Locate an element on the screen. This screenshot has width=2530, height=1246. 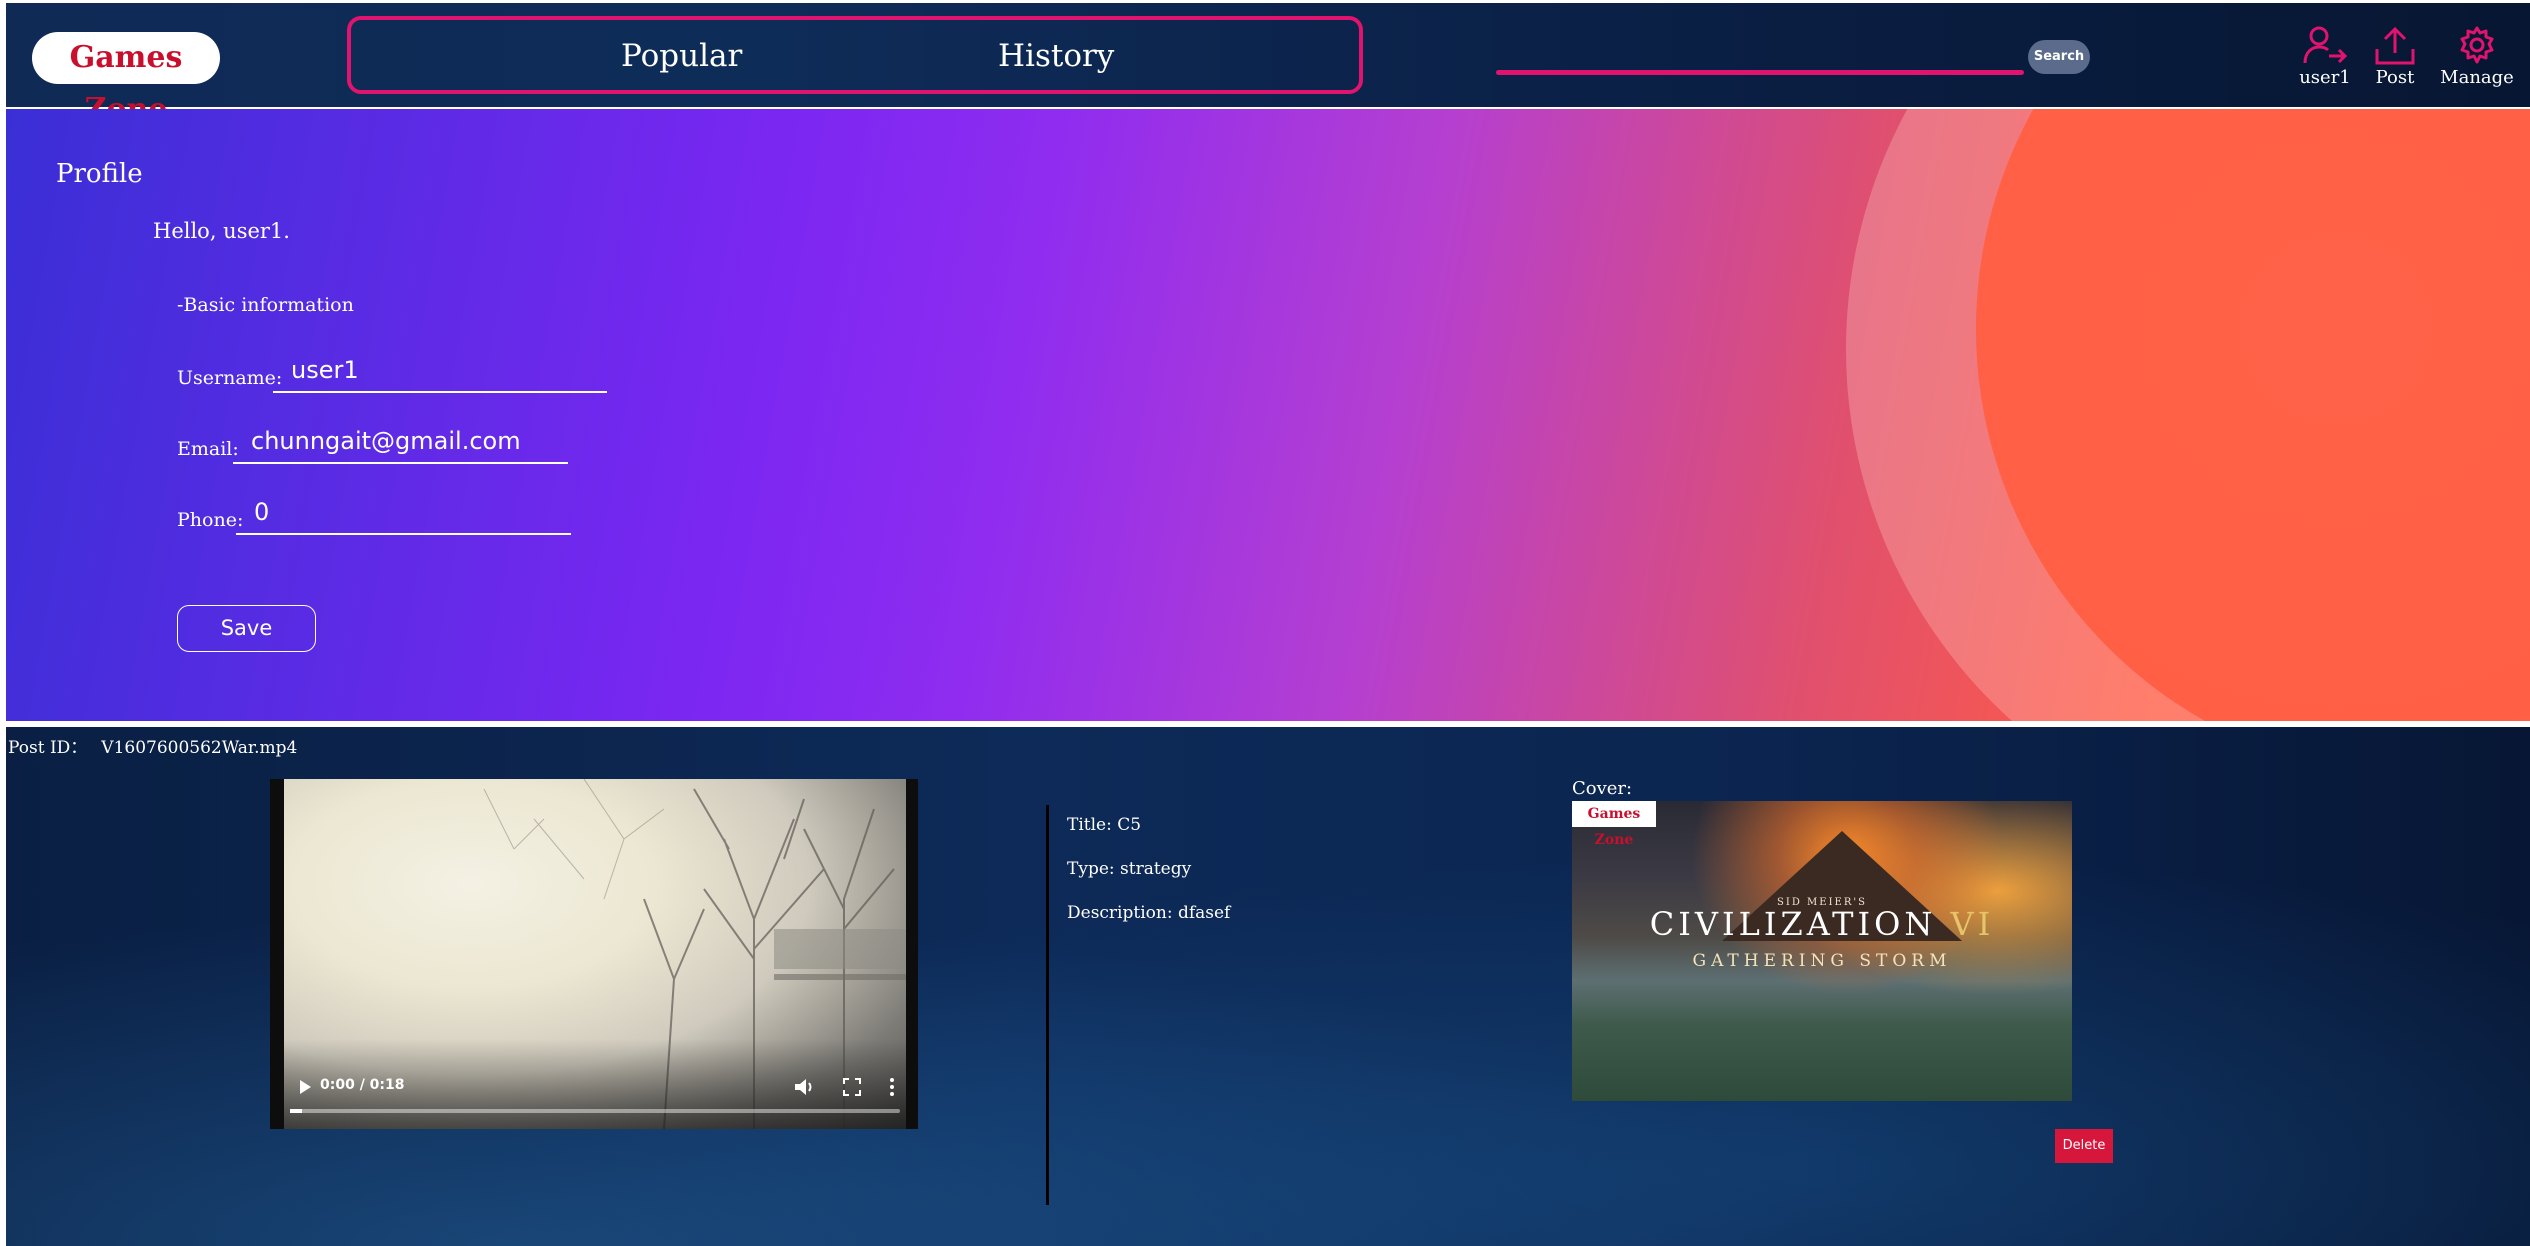
main-nav: Popular History is located at coordinates (855, 55).